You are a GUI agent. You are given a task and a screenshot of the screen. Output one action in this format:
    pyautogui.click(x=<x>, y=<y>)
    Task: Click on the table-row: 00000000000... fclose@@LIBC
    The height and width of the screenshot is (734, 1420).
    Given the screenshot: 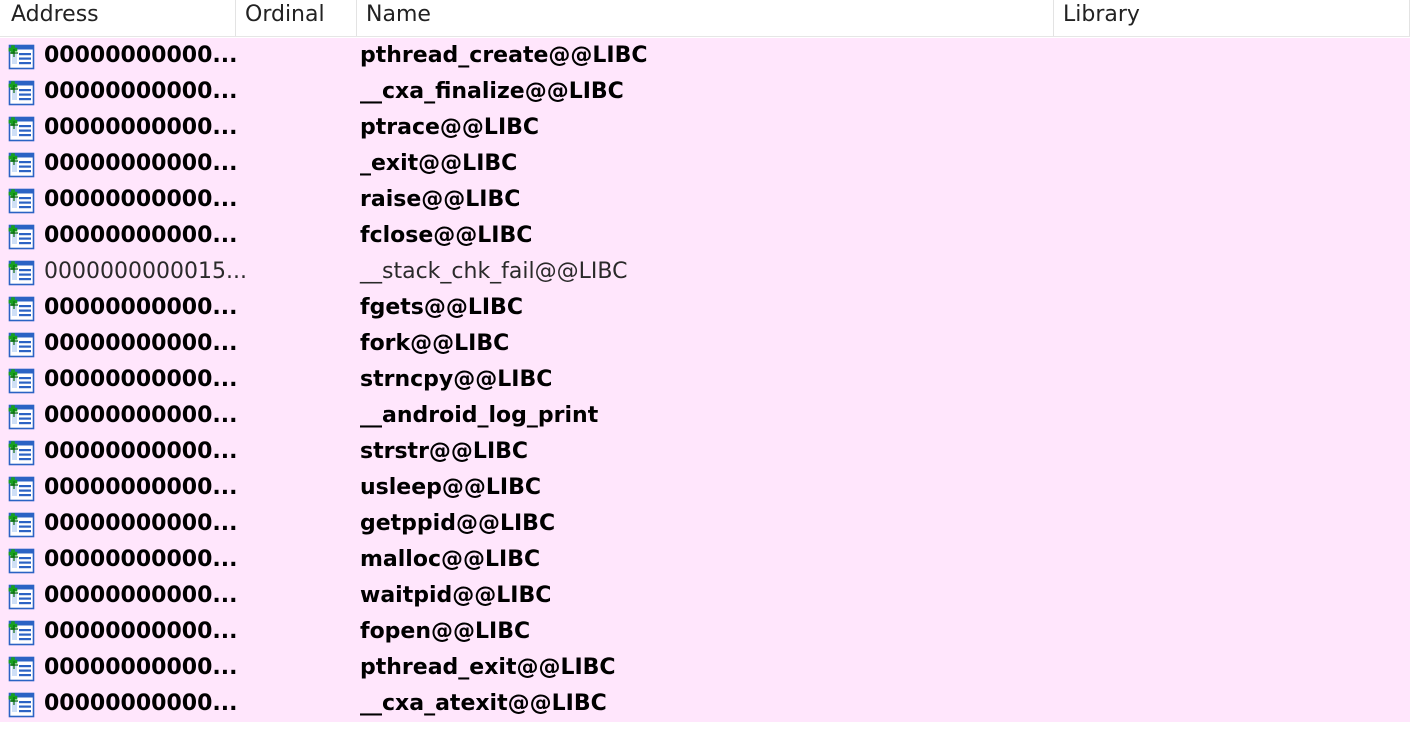 What is the action you would take?
    pyautogui.click(x=705, y=236)
    